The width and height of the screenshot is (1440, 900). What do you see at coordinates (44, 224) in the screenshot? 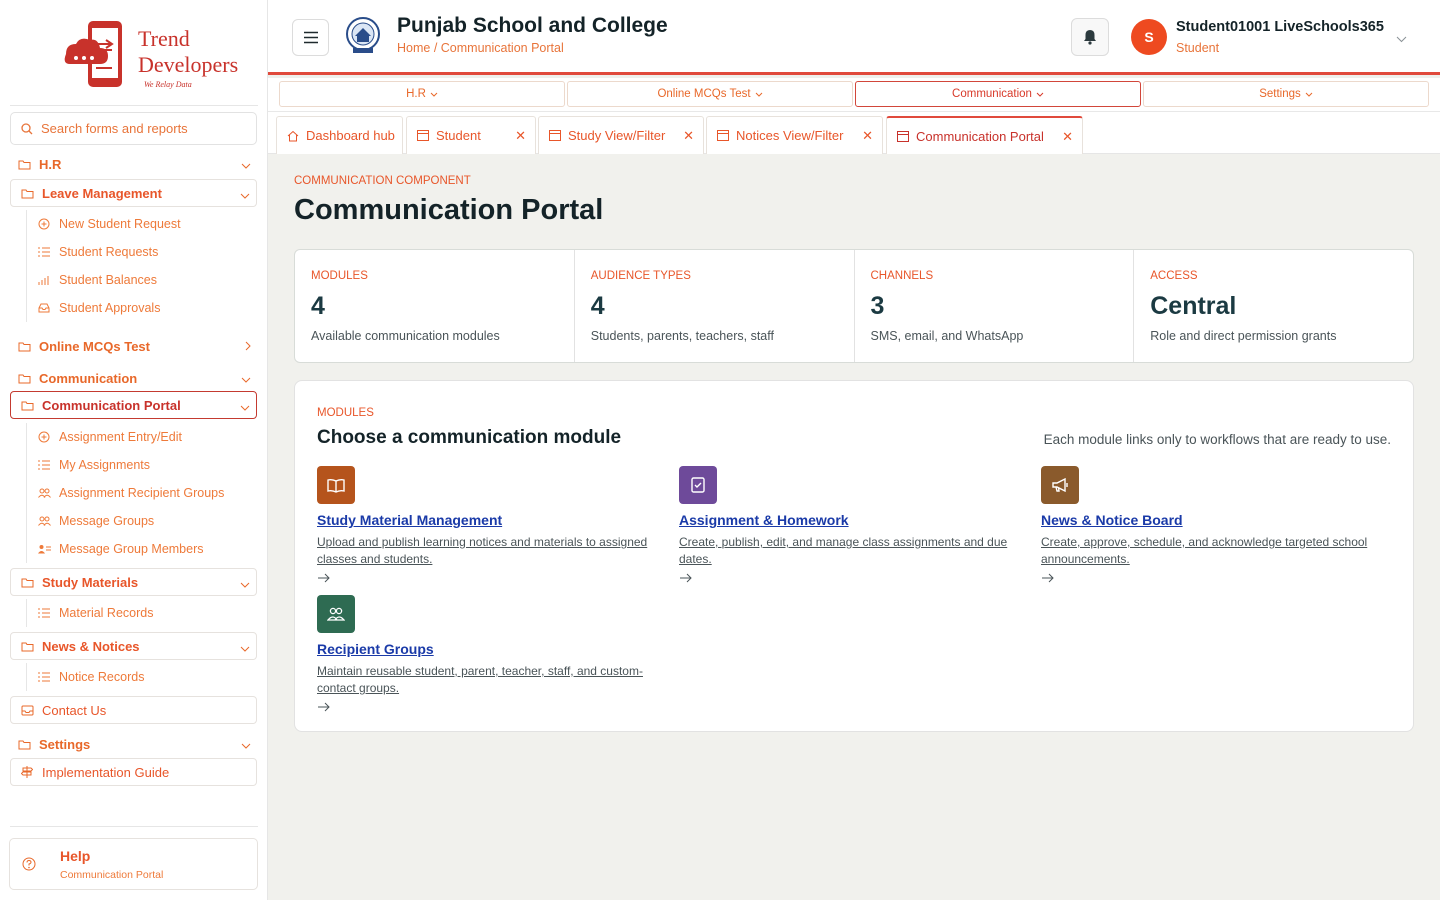
I see `plus-circle-icon` at bounding box center [44, 224].